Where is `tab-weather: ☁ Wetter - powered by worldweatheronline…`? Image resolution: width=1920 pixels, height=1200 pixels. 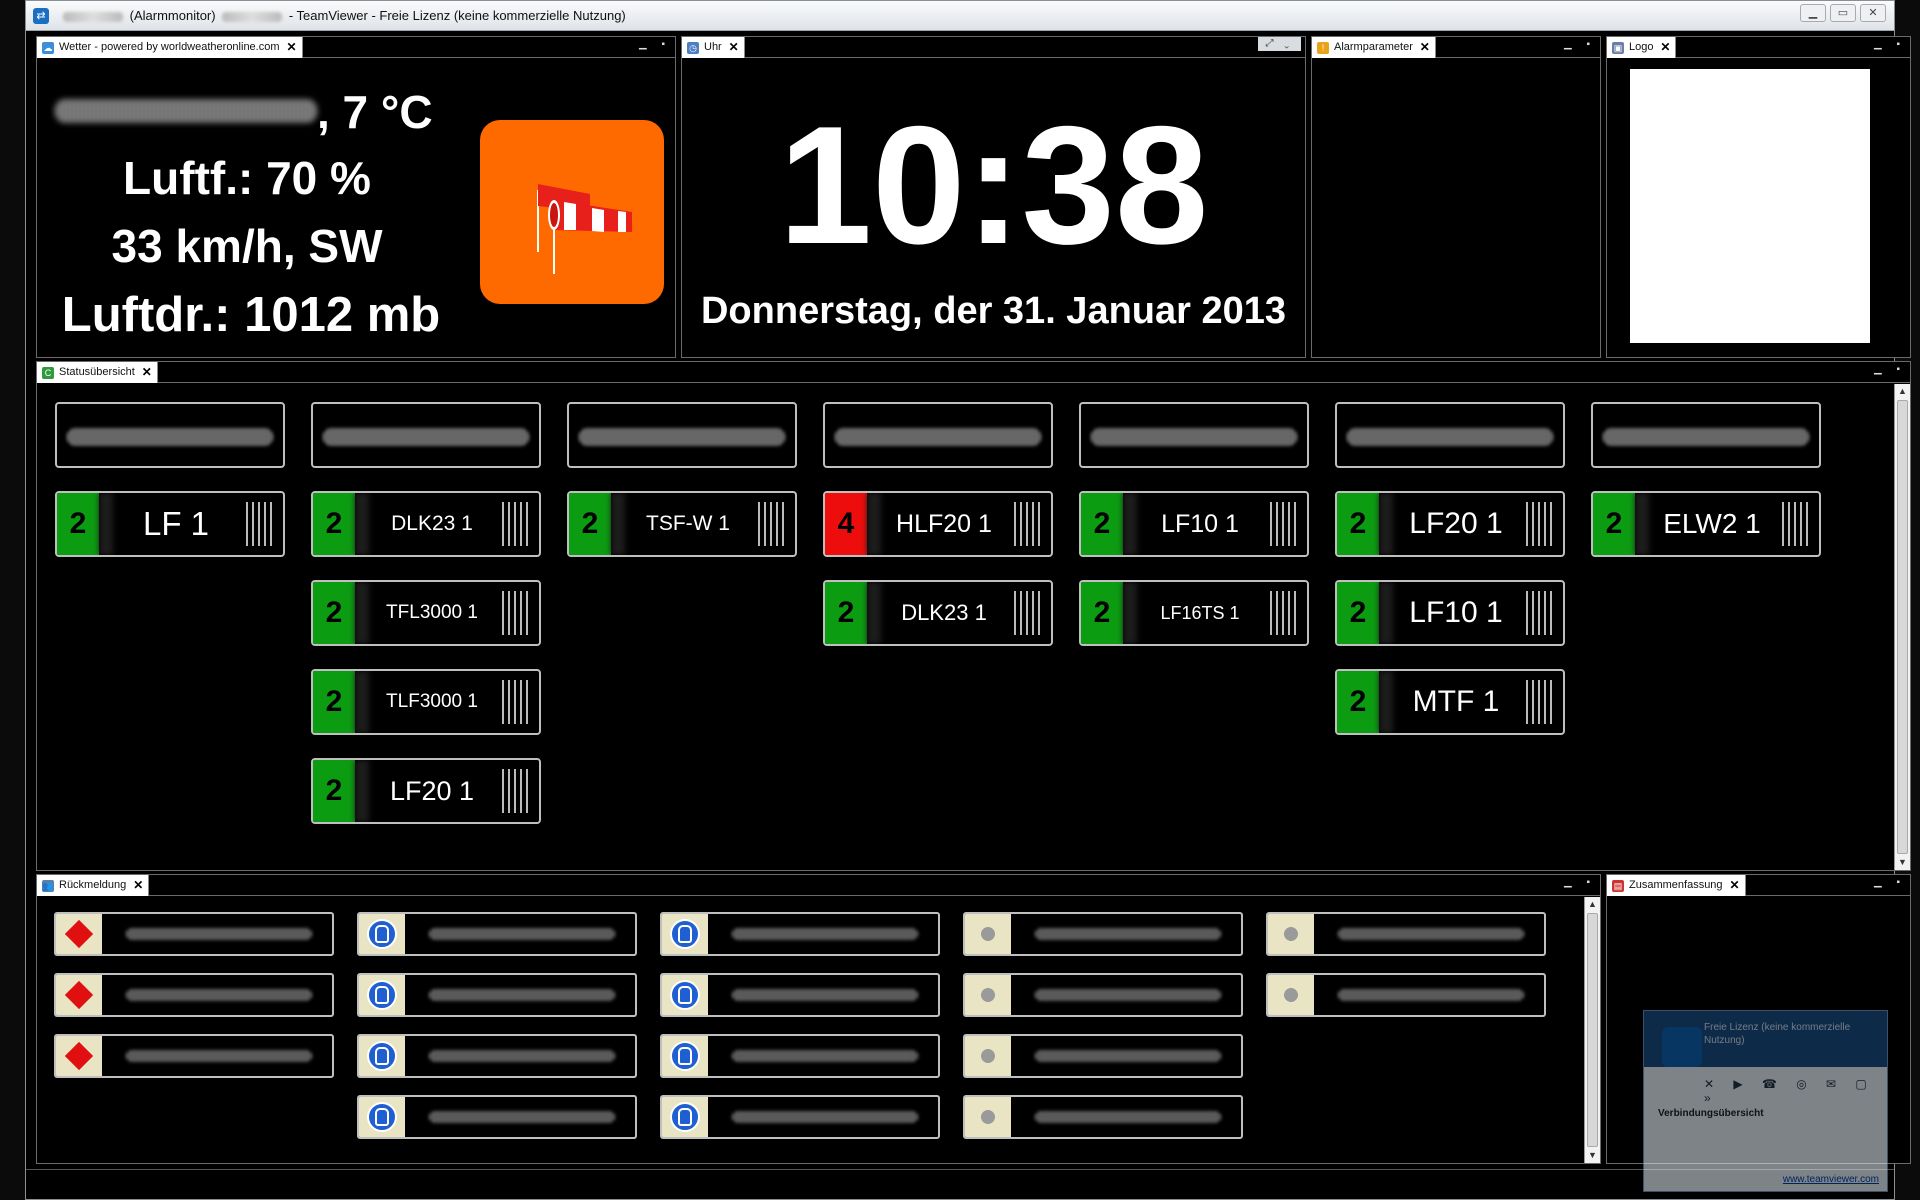 tab-weather: ☁ Wetter - powered by worldweatheronline… is located at coordinates (170, 47).